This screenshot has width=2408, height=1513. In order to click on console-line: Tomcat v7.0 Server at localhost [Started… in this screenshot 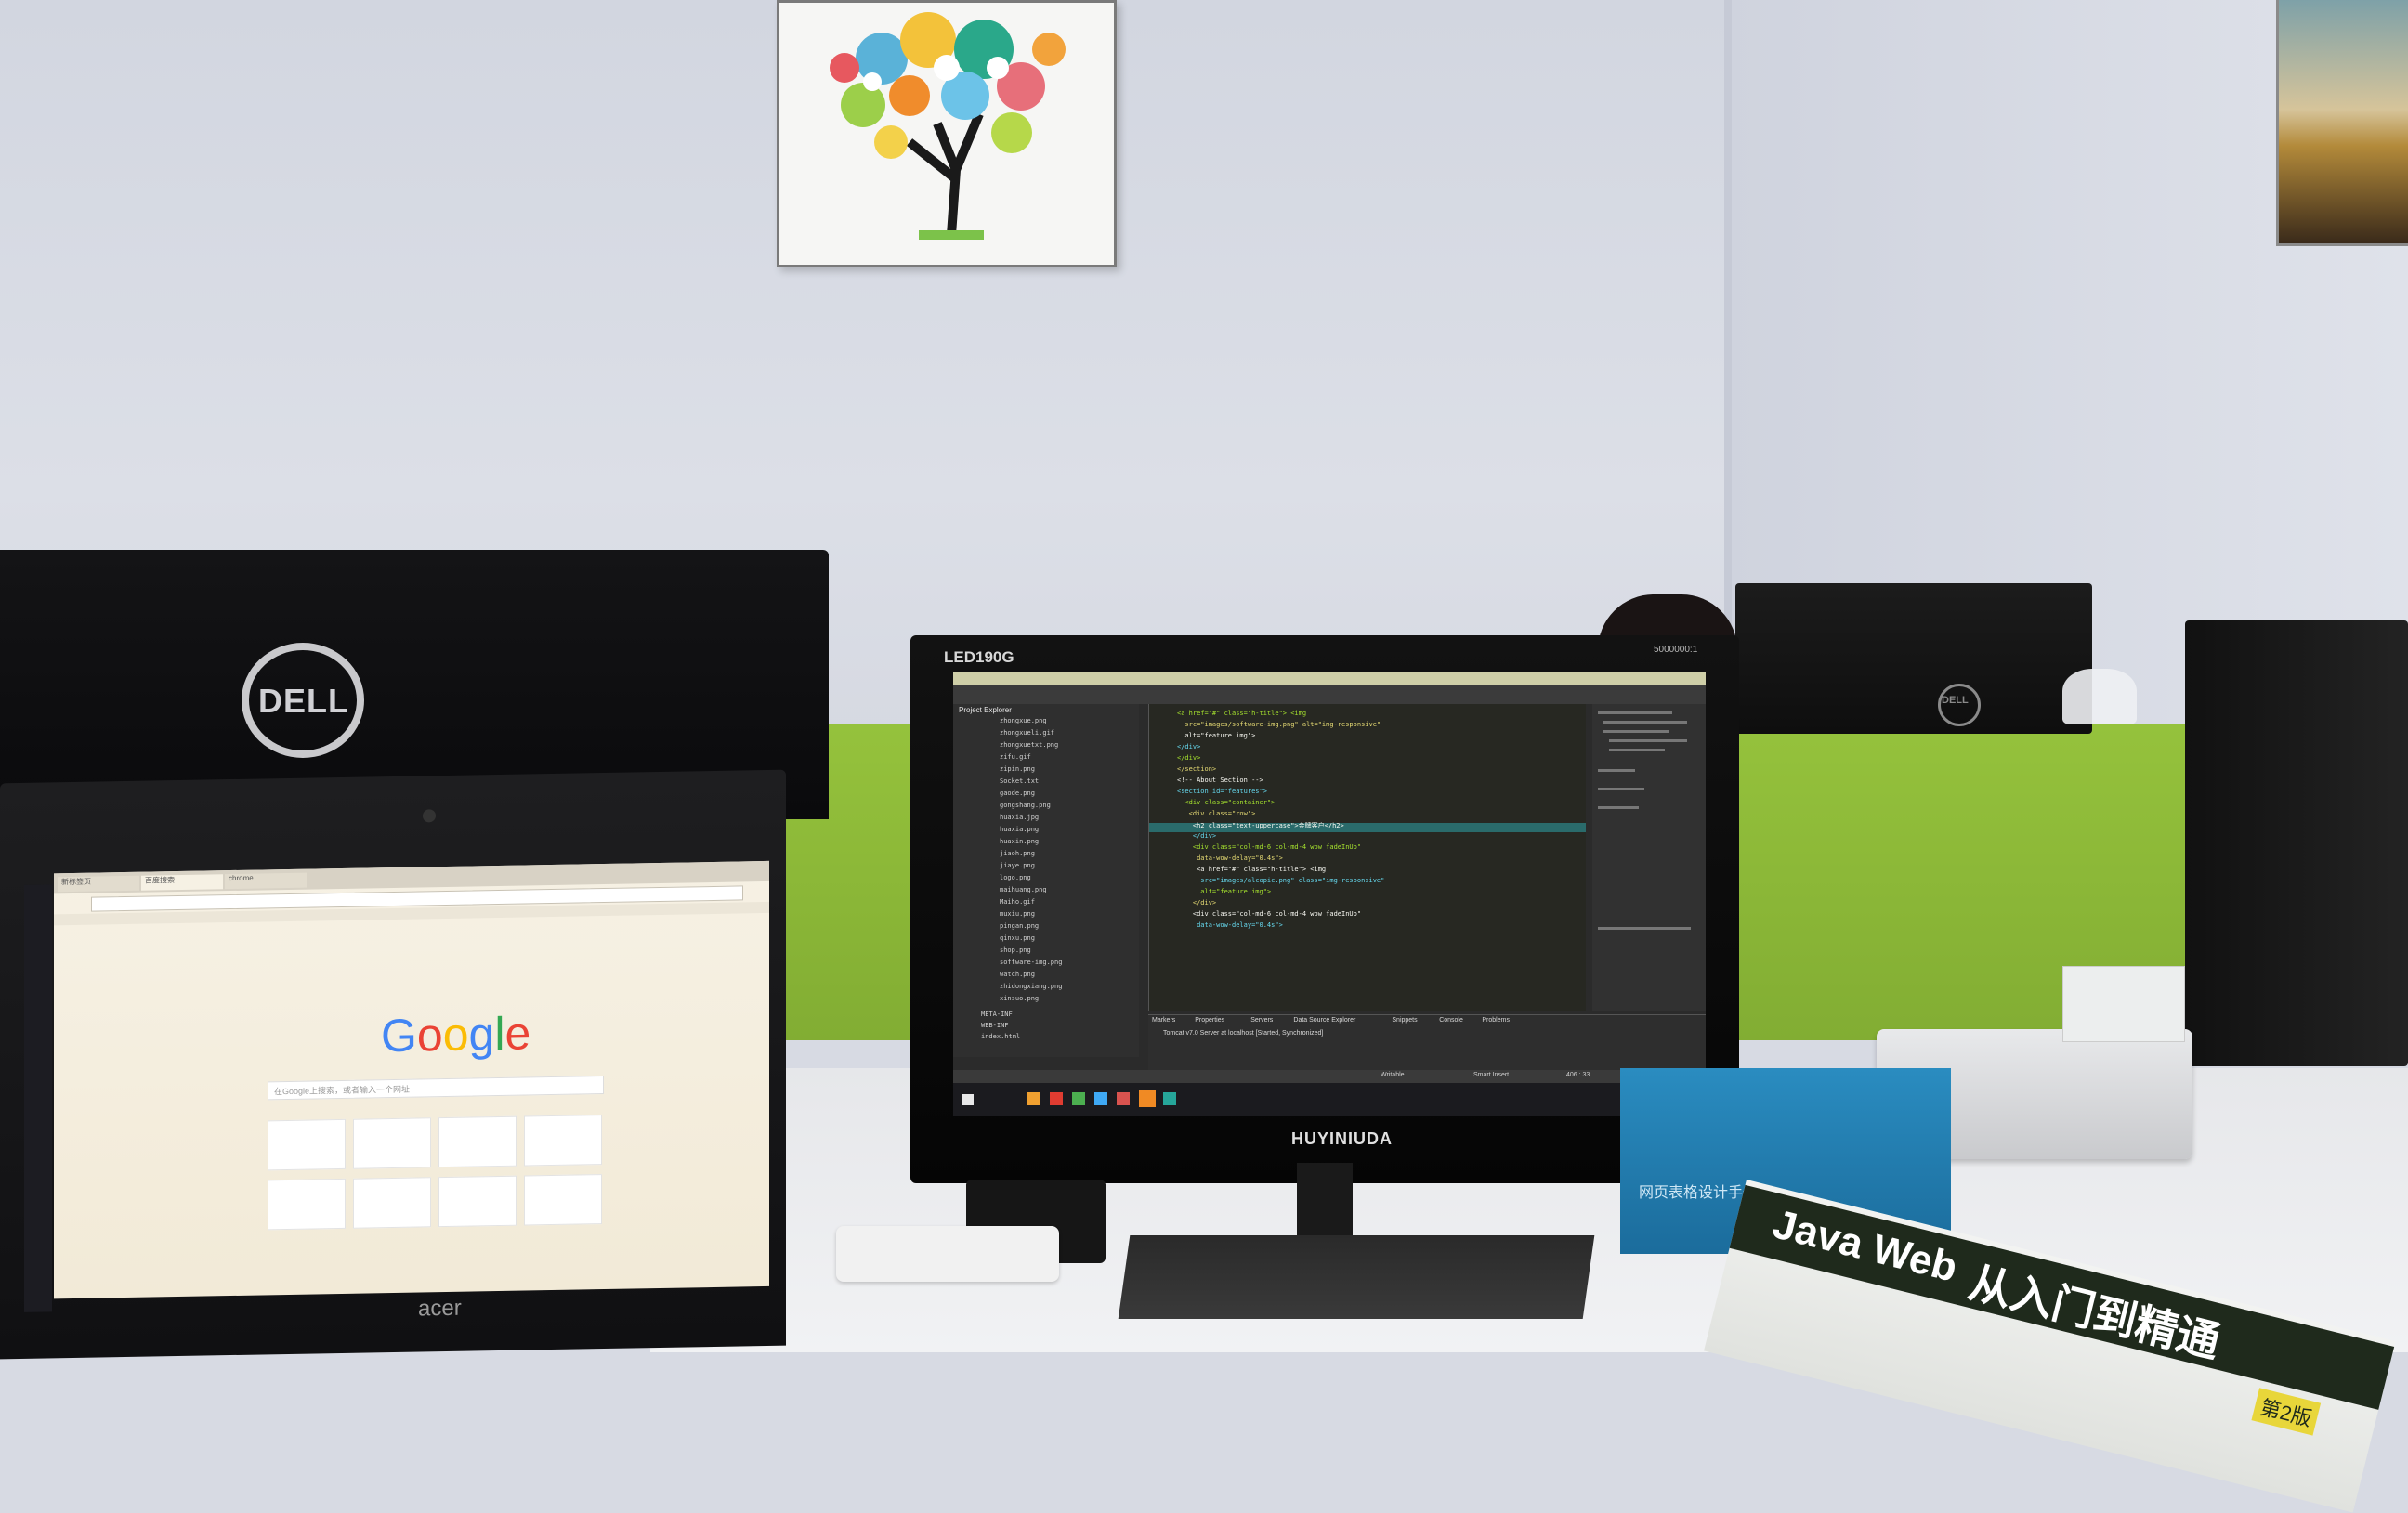, I will do `click(1243, 1033)`.